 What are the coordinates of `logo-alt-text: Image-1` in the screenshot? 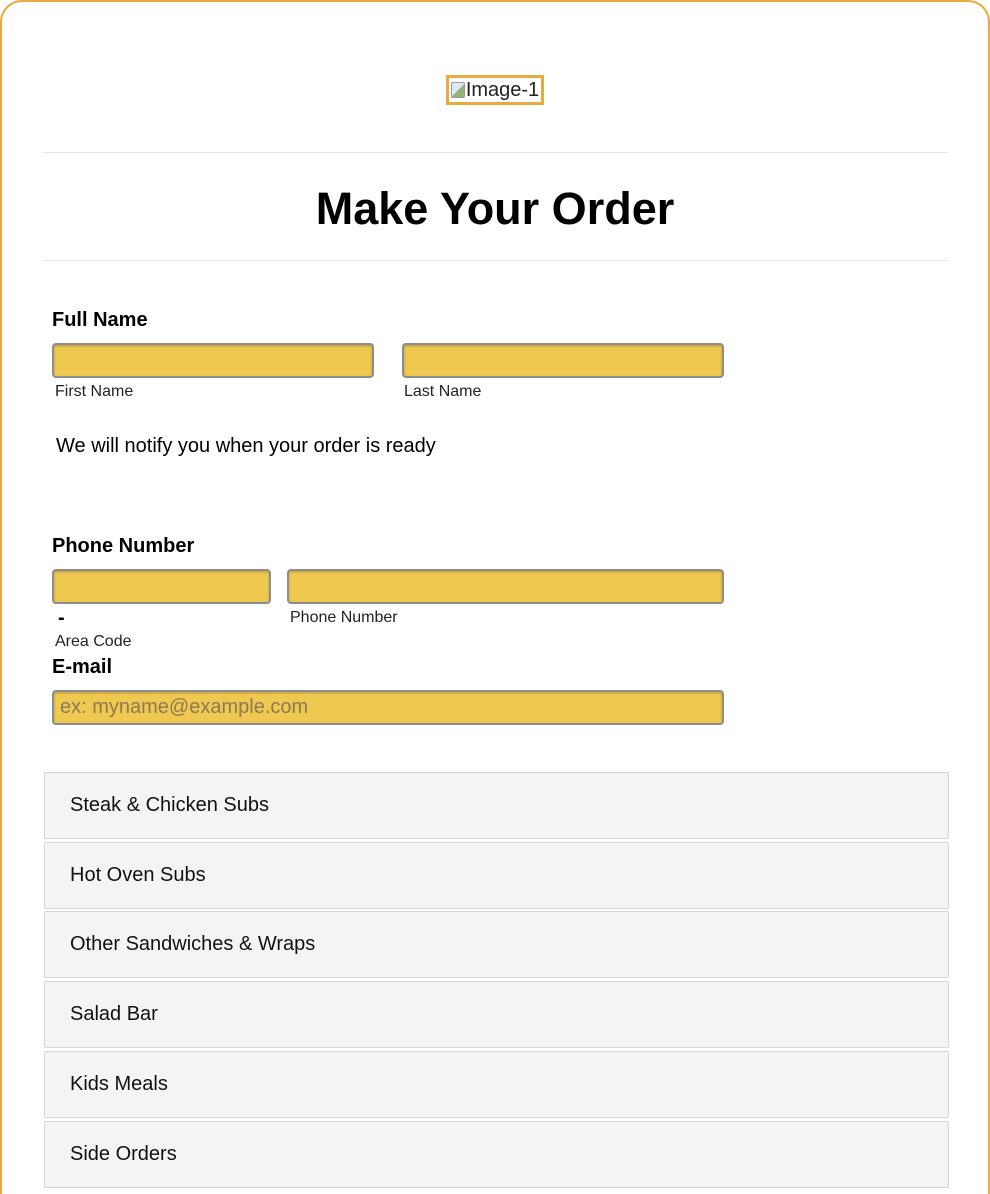 It's located at (502, 90).